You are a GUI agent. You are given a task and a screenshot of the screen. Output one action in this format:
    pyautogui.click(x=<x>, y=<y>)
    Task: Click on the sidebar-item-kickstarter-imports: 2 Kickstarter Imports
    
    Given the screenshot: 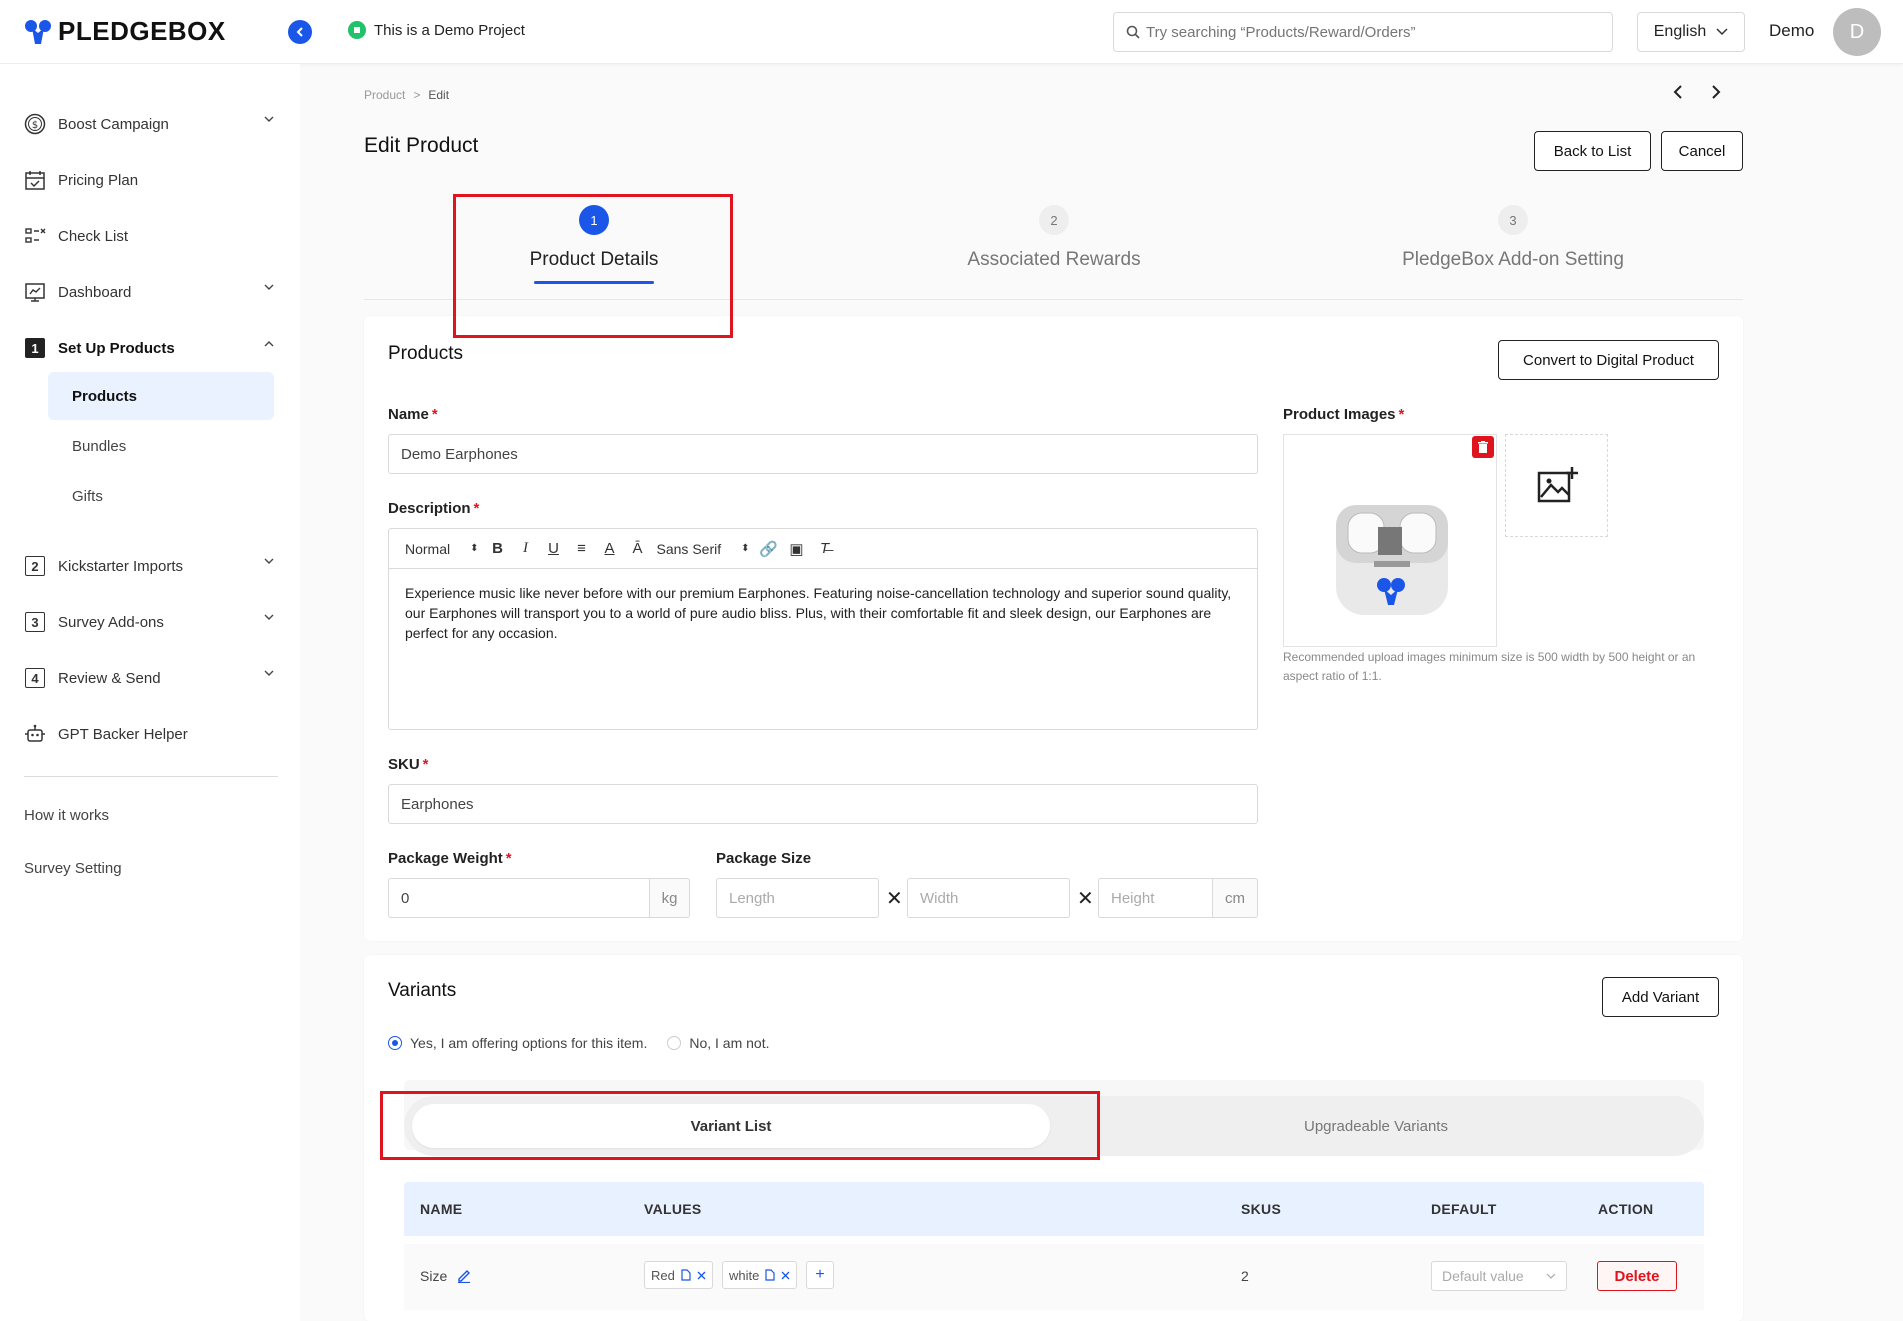 What is the action you would take?
    pyautogui.click(x=149, y=566)
    